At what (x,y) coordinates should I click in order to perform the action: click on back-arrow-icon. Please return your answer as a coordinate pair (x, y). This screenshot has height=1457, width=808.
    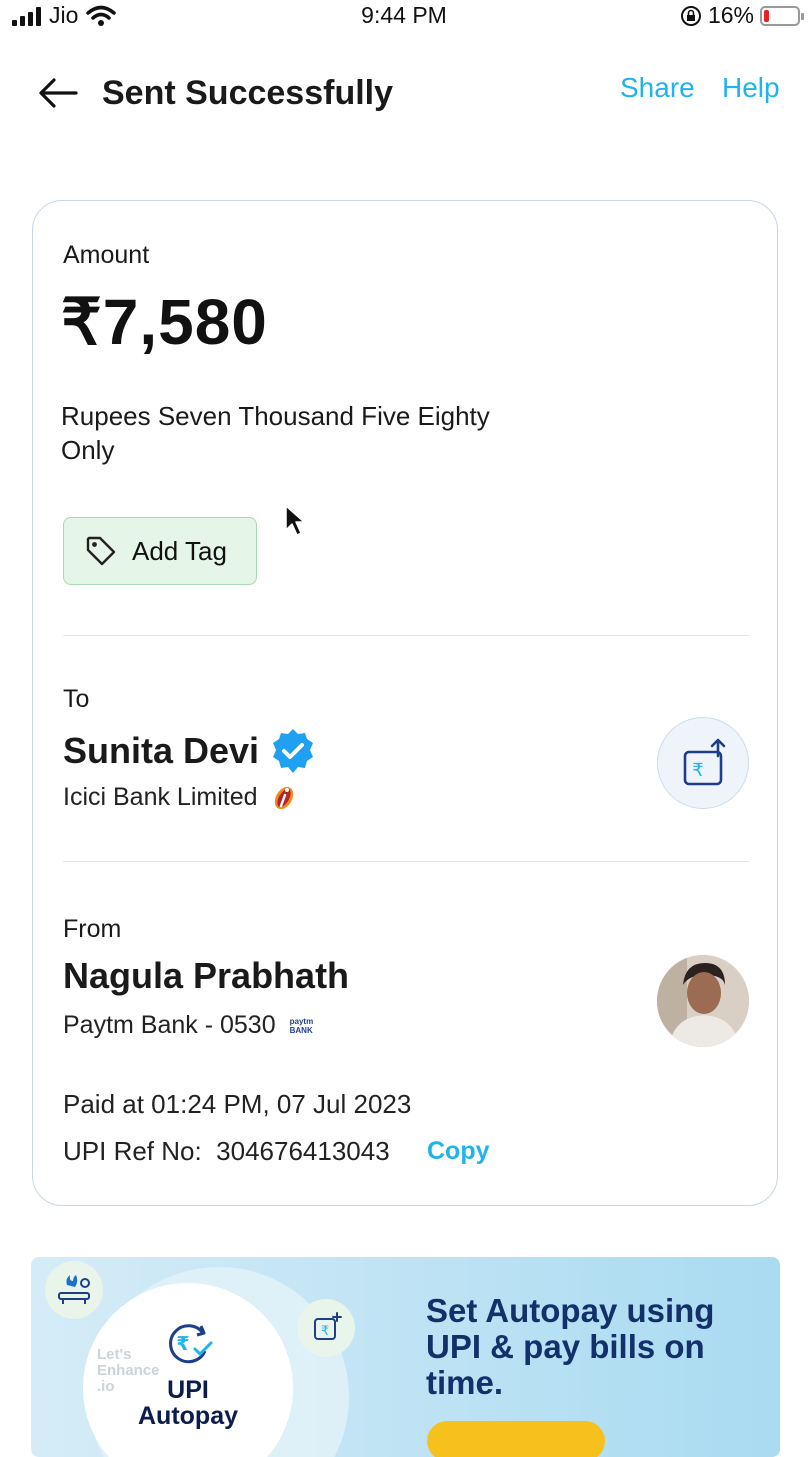
    Looking at the image, I should click on (58, 93).